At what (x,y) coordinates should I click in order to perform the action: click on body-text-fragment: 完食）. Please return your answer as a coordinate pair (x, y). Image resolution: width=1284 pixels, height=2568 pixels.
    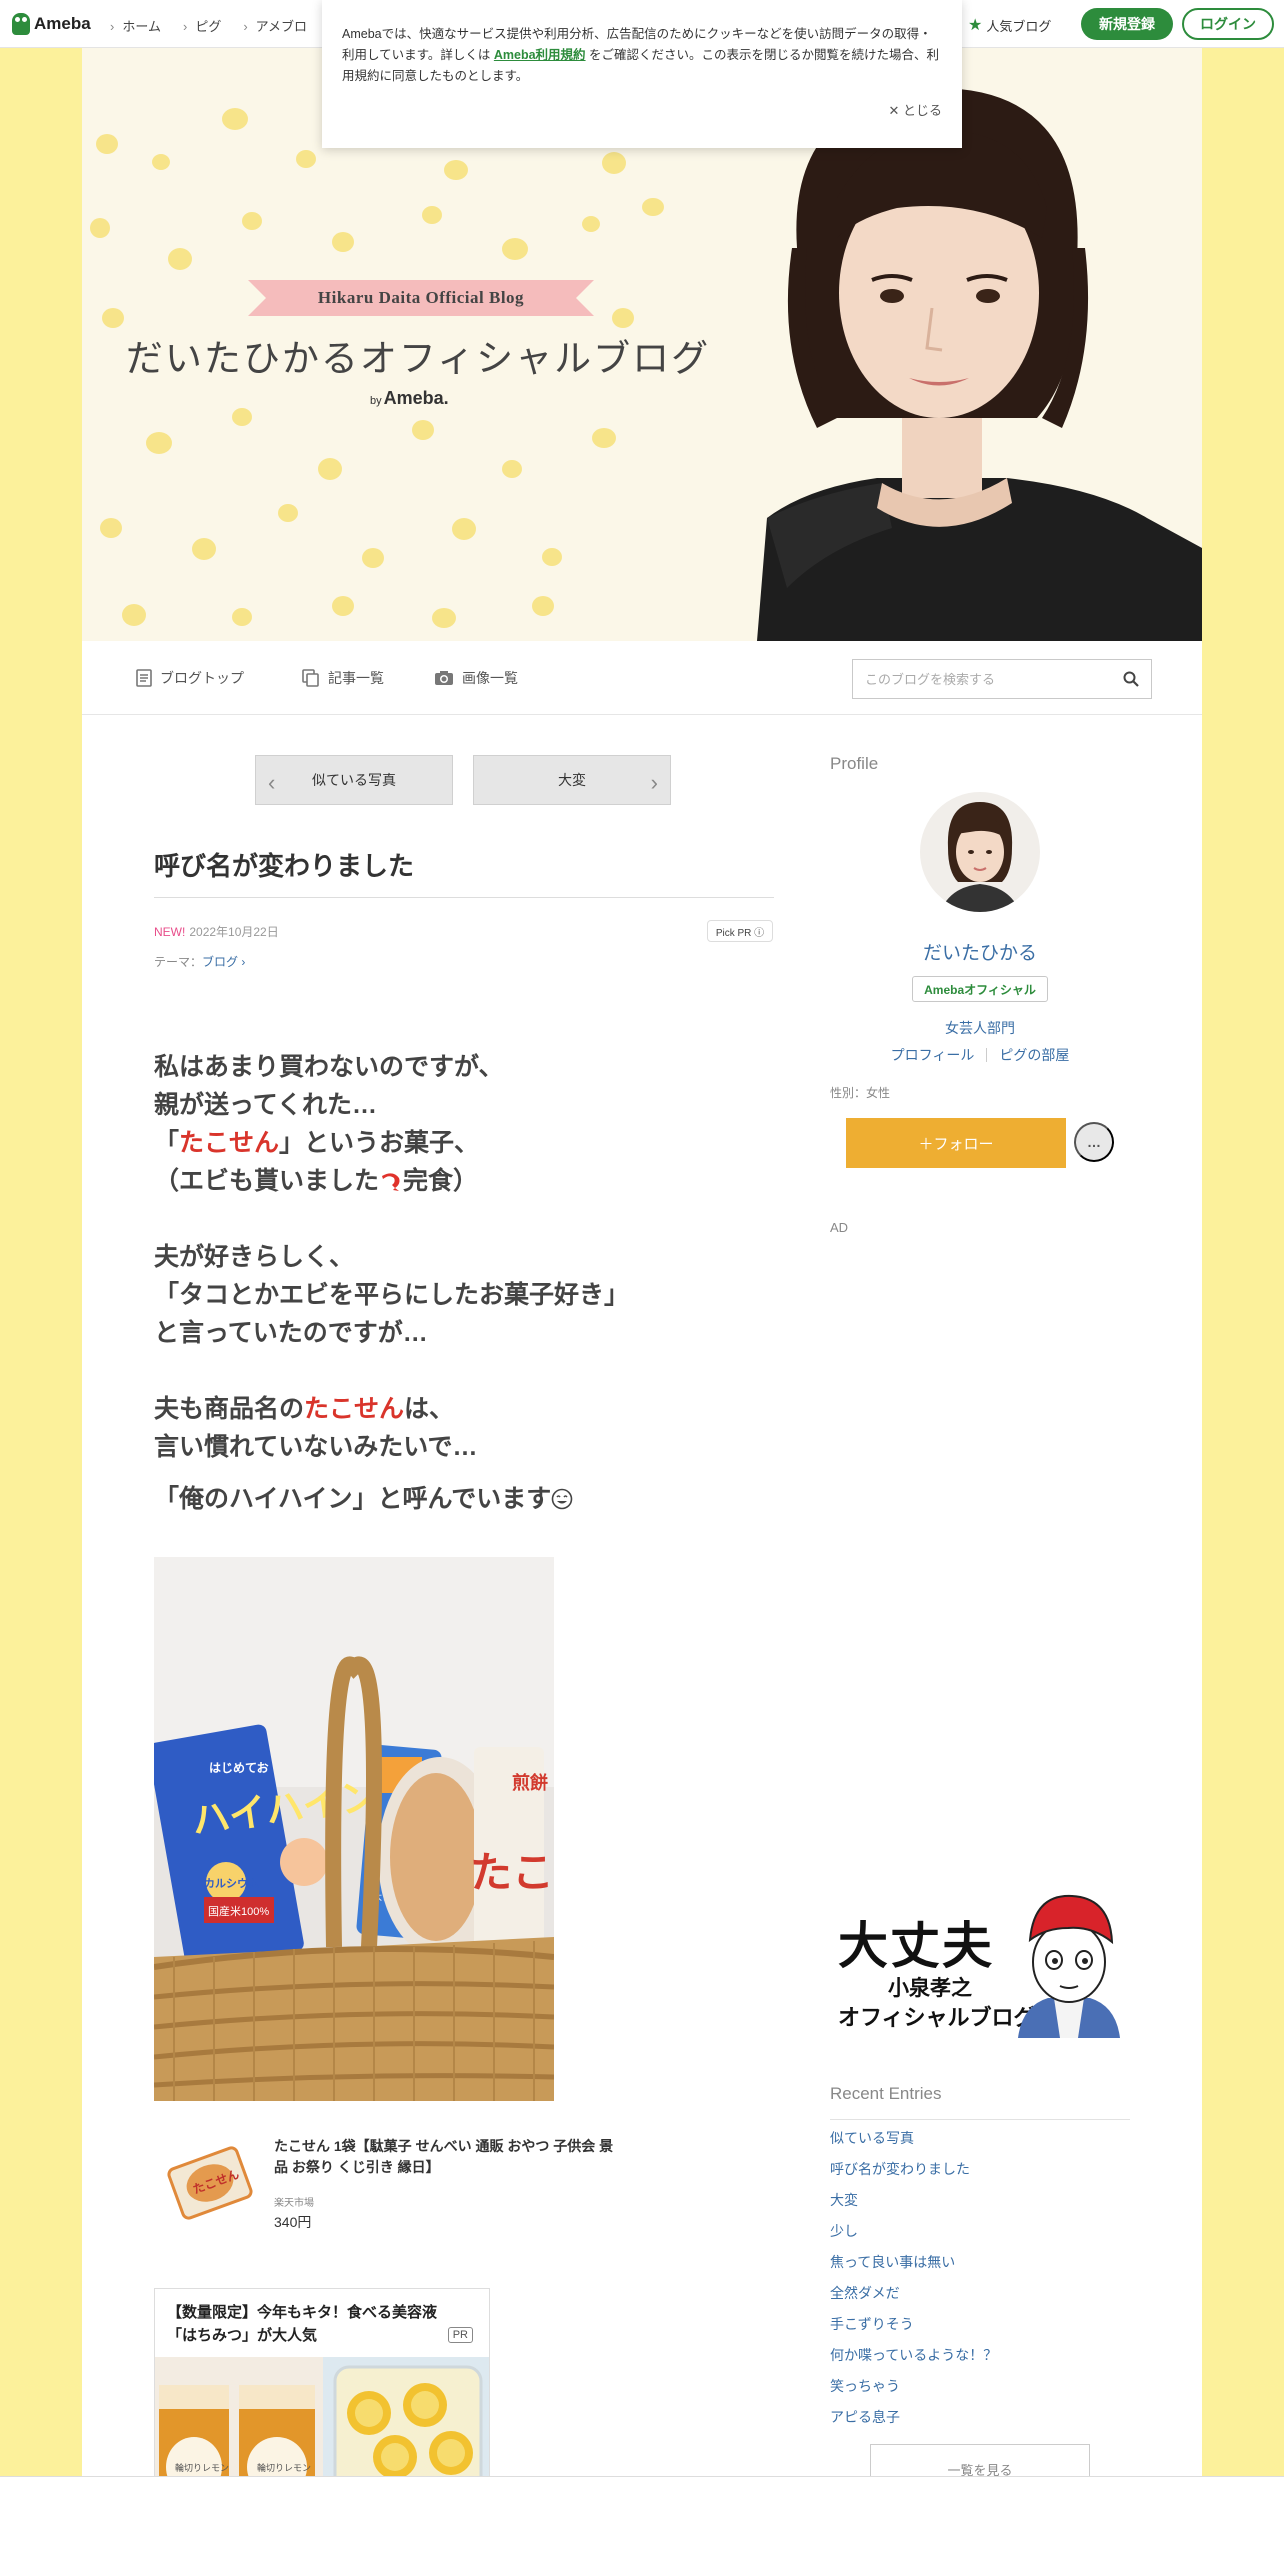
    Looking at the image, I should click on (441, 1181).